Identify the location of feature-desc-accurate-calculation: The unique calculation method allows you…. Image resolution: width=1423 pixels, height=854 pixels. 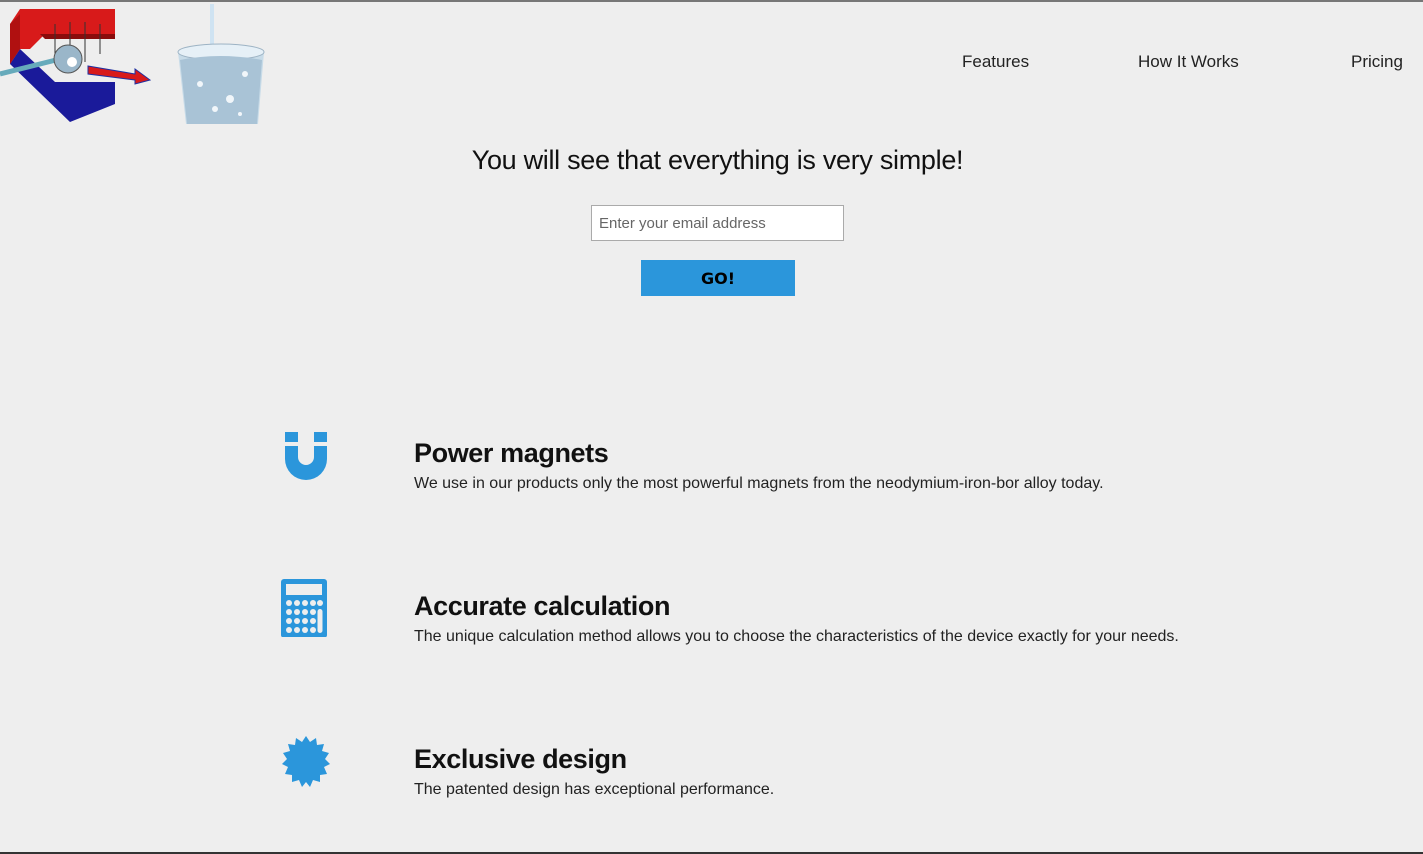
(796, 636).